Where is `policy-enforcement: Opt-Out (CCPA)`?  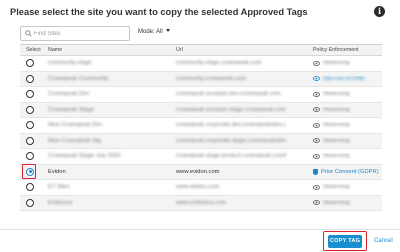
policy-enforcement: Opt-Out (CCPA) is located at coordinates (347, 79).